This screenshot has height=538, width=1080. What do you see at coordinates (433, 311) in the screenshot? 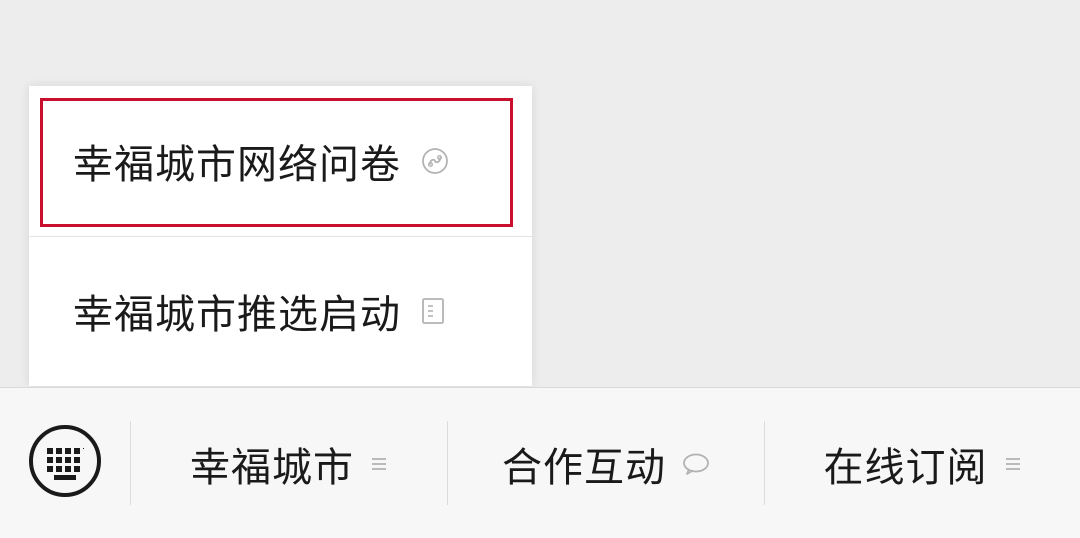
I see `article-icon` at bounding box center [433, 311].